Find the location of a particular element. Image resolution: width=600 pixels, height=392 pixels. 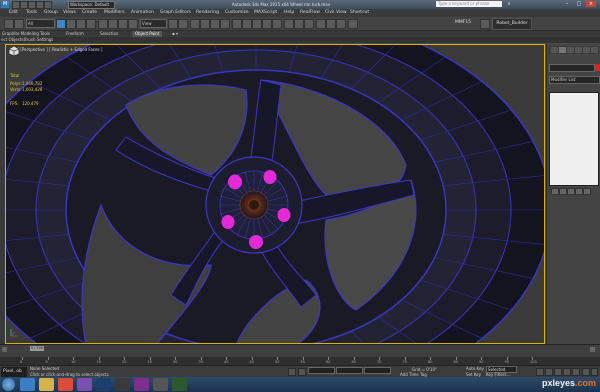

modifier-stack is located at coordinates (574, 139).